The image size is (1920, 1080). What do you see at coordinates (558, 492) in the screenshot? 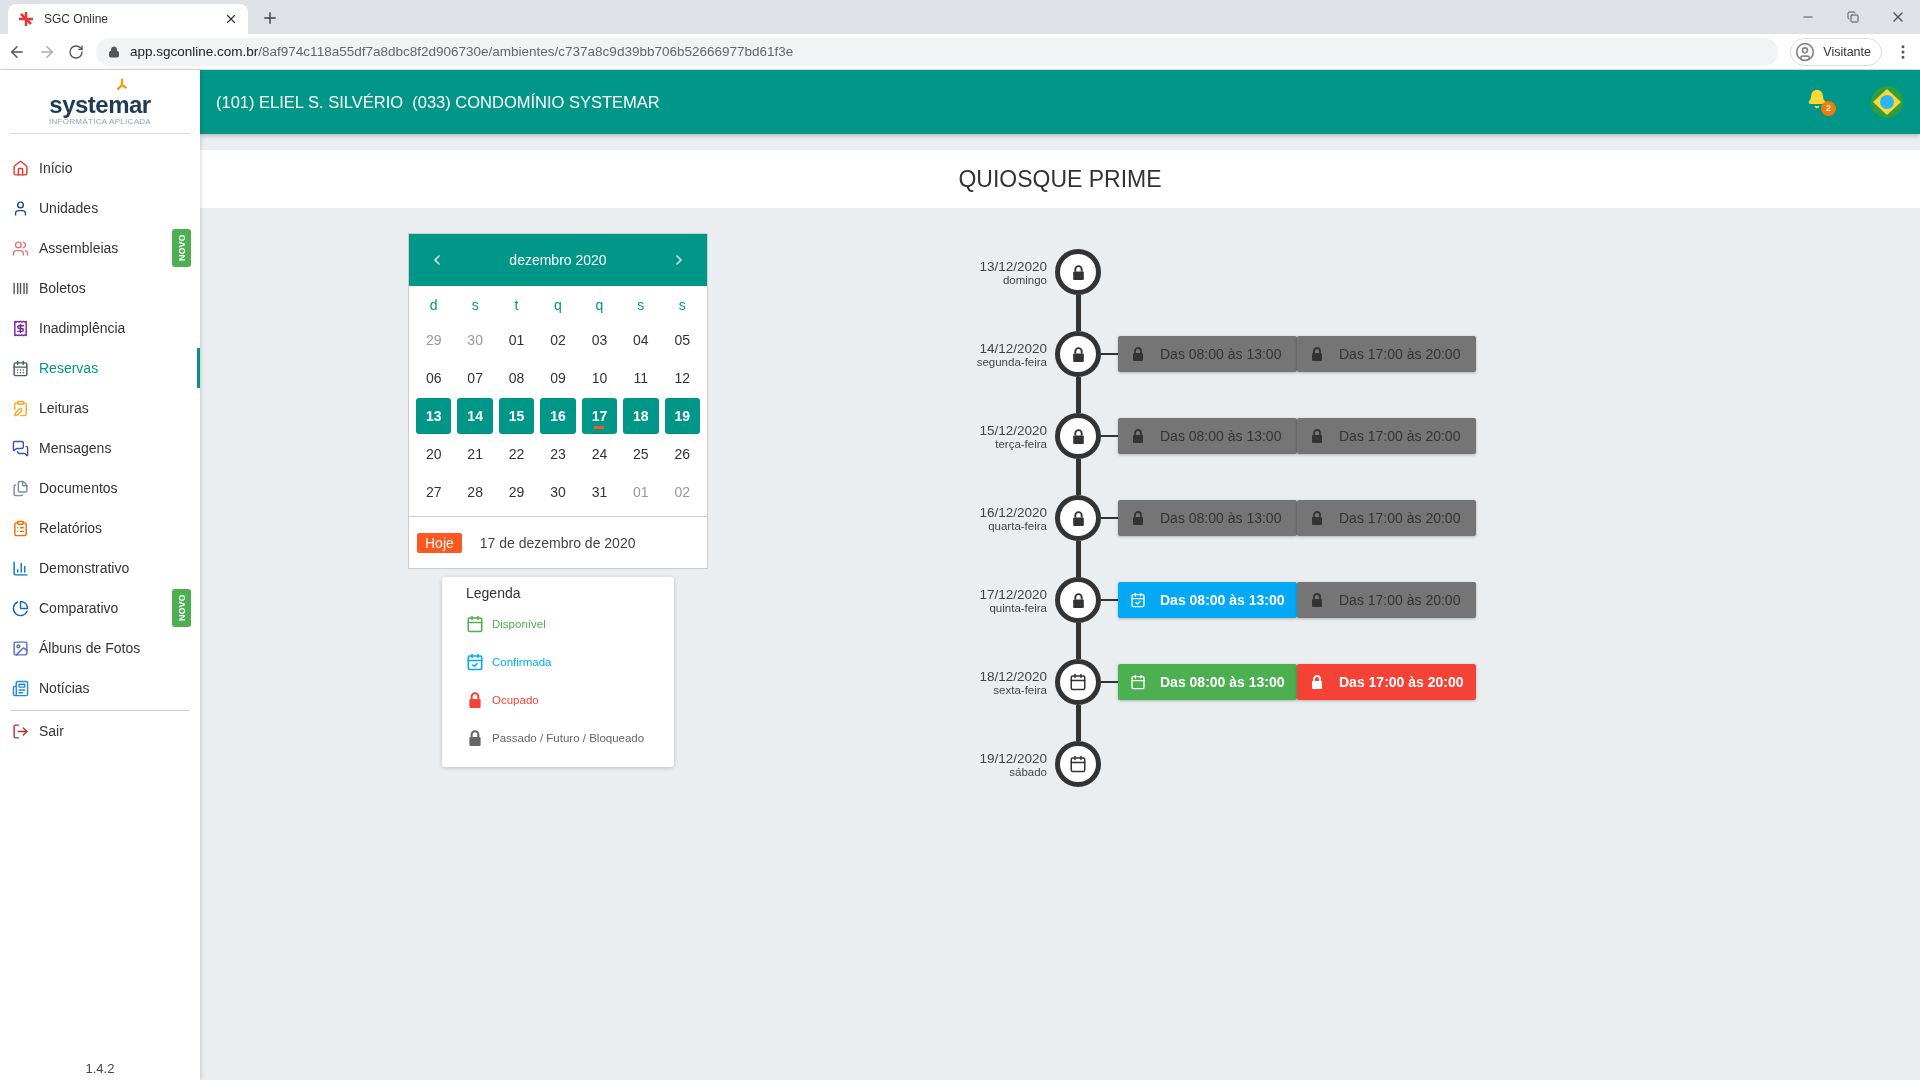
I see `calendar-day: 30` at bounding box center [558, 492].